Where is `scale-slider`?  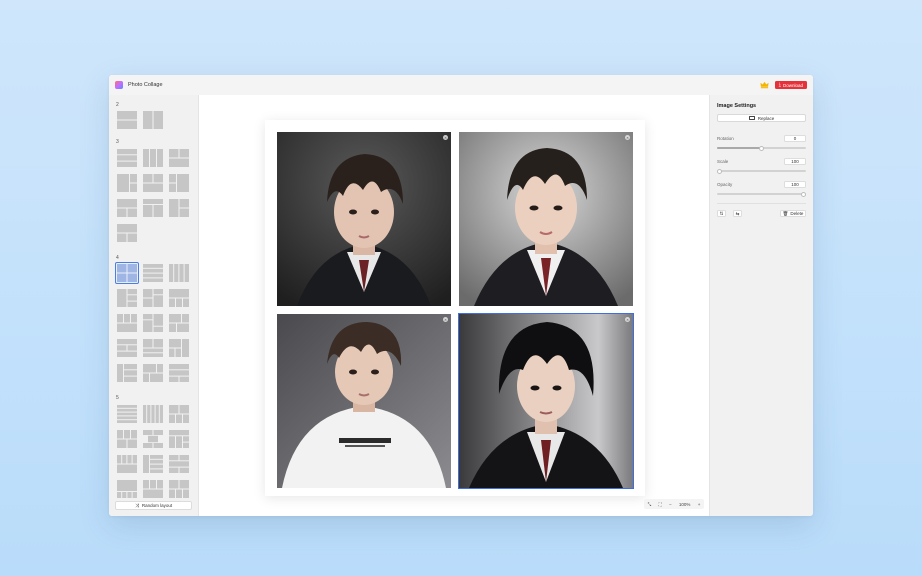
scale-slider is located at coordinates (761, 171).